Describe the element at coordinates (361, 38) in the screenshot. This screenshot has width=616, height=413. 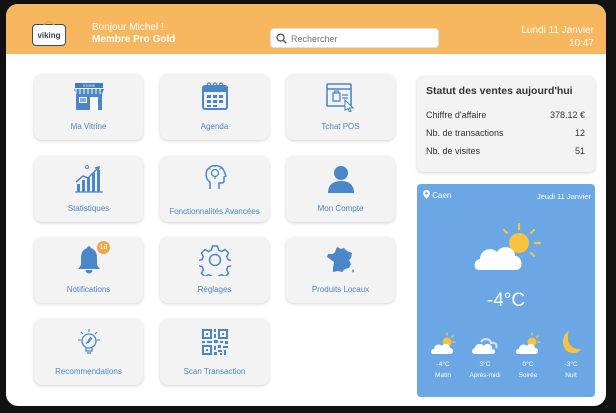
I see `search-input` at that location.